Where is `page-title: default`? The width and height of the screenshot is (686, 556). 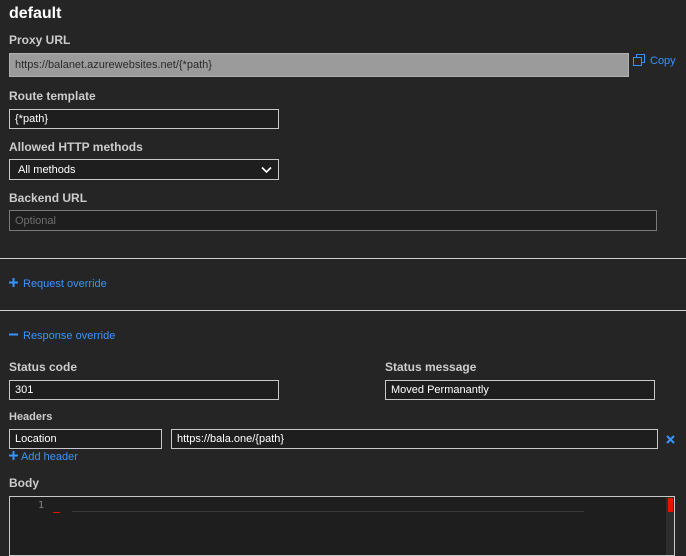 page-title: default is located at coordinates (35, 13).